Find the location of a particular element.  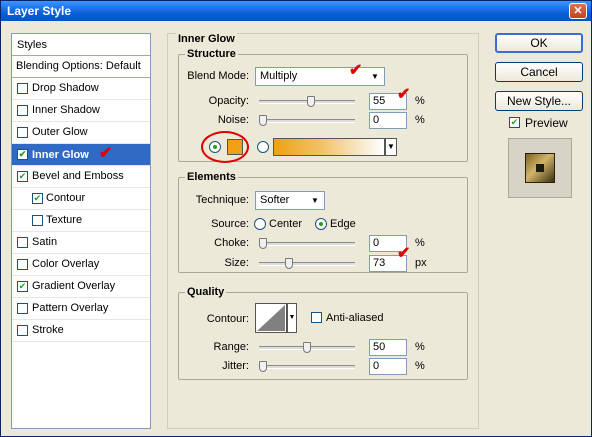

style-item-label: Gradient Overlay is located at coordinates (74, 286).